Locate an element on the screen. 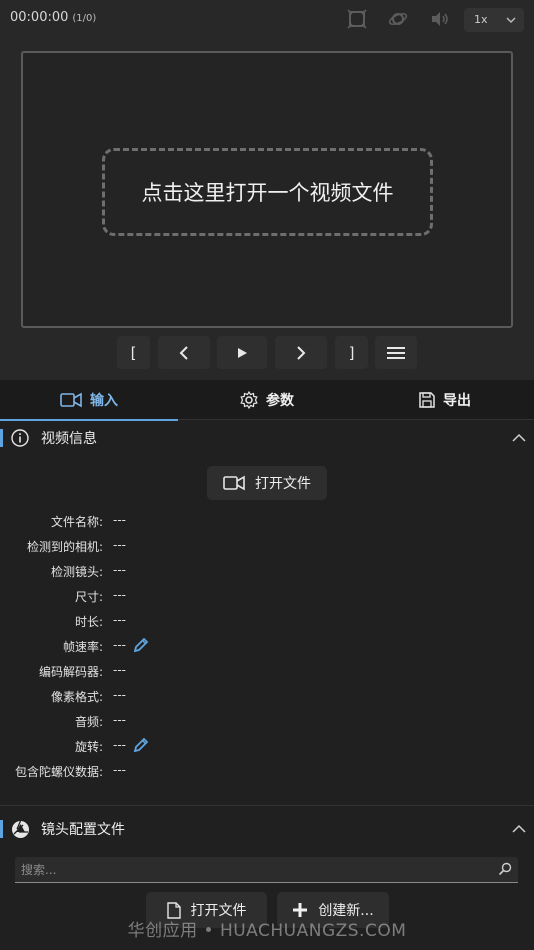  set-in-point-button: [ is located at coordinates (133, 352).